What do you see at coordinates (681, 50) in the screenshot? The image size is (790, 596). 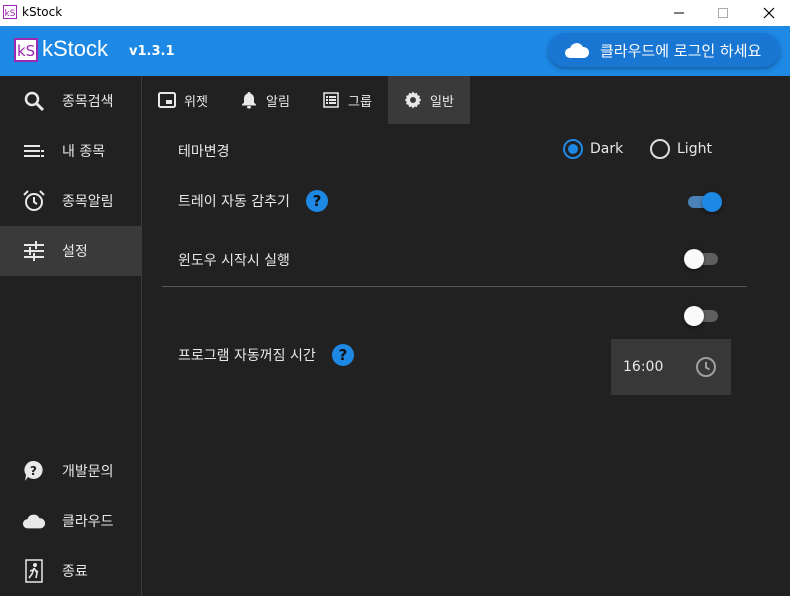 I see `cloud-login-label: 클라우드에 로그인 하세요` at bounding box center [681, 50].